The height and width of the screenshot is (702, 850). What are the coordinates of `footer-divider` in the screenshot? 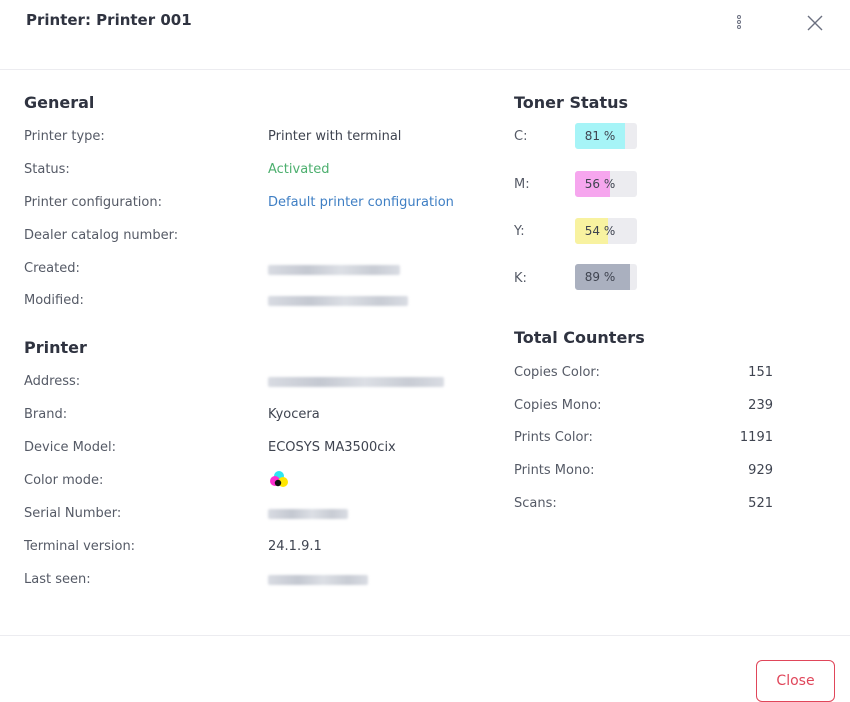 It's located at (425, 635).